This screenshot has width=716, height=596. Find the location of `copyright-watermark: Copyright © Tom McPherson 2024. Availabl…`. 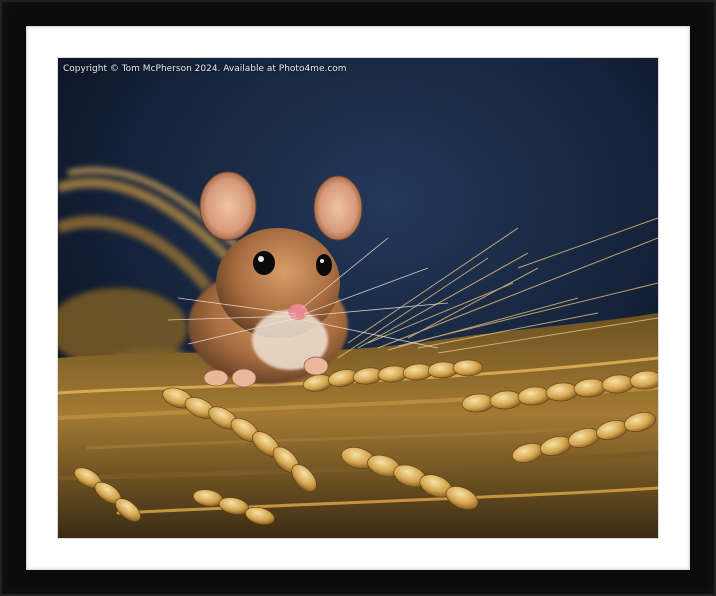

copyright-watermark: Copyright © Tom McPherson 2024. Availabl… is located at coordinates (205, 69).